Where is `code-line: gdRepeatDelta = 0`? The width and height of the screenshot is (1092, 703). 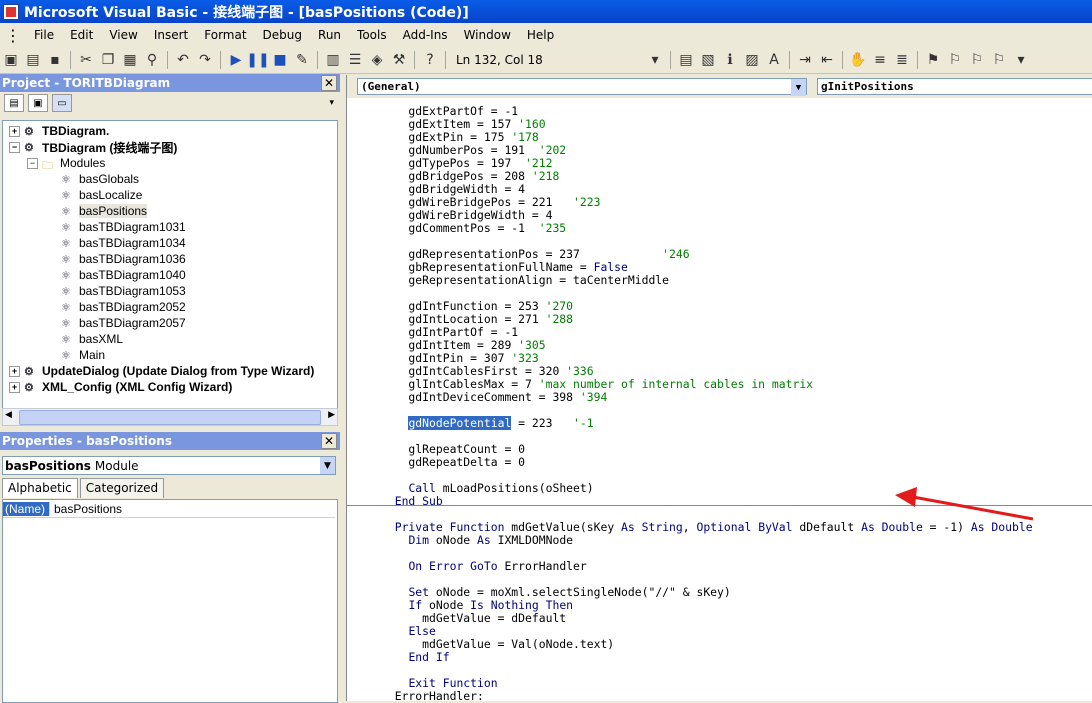
code-line: gdRepeatDelta = 0 is located at coordinates (453, 462).